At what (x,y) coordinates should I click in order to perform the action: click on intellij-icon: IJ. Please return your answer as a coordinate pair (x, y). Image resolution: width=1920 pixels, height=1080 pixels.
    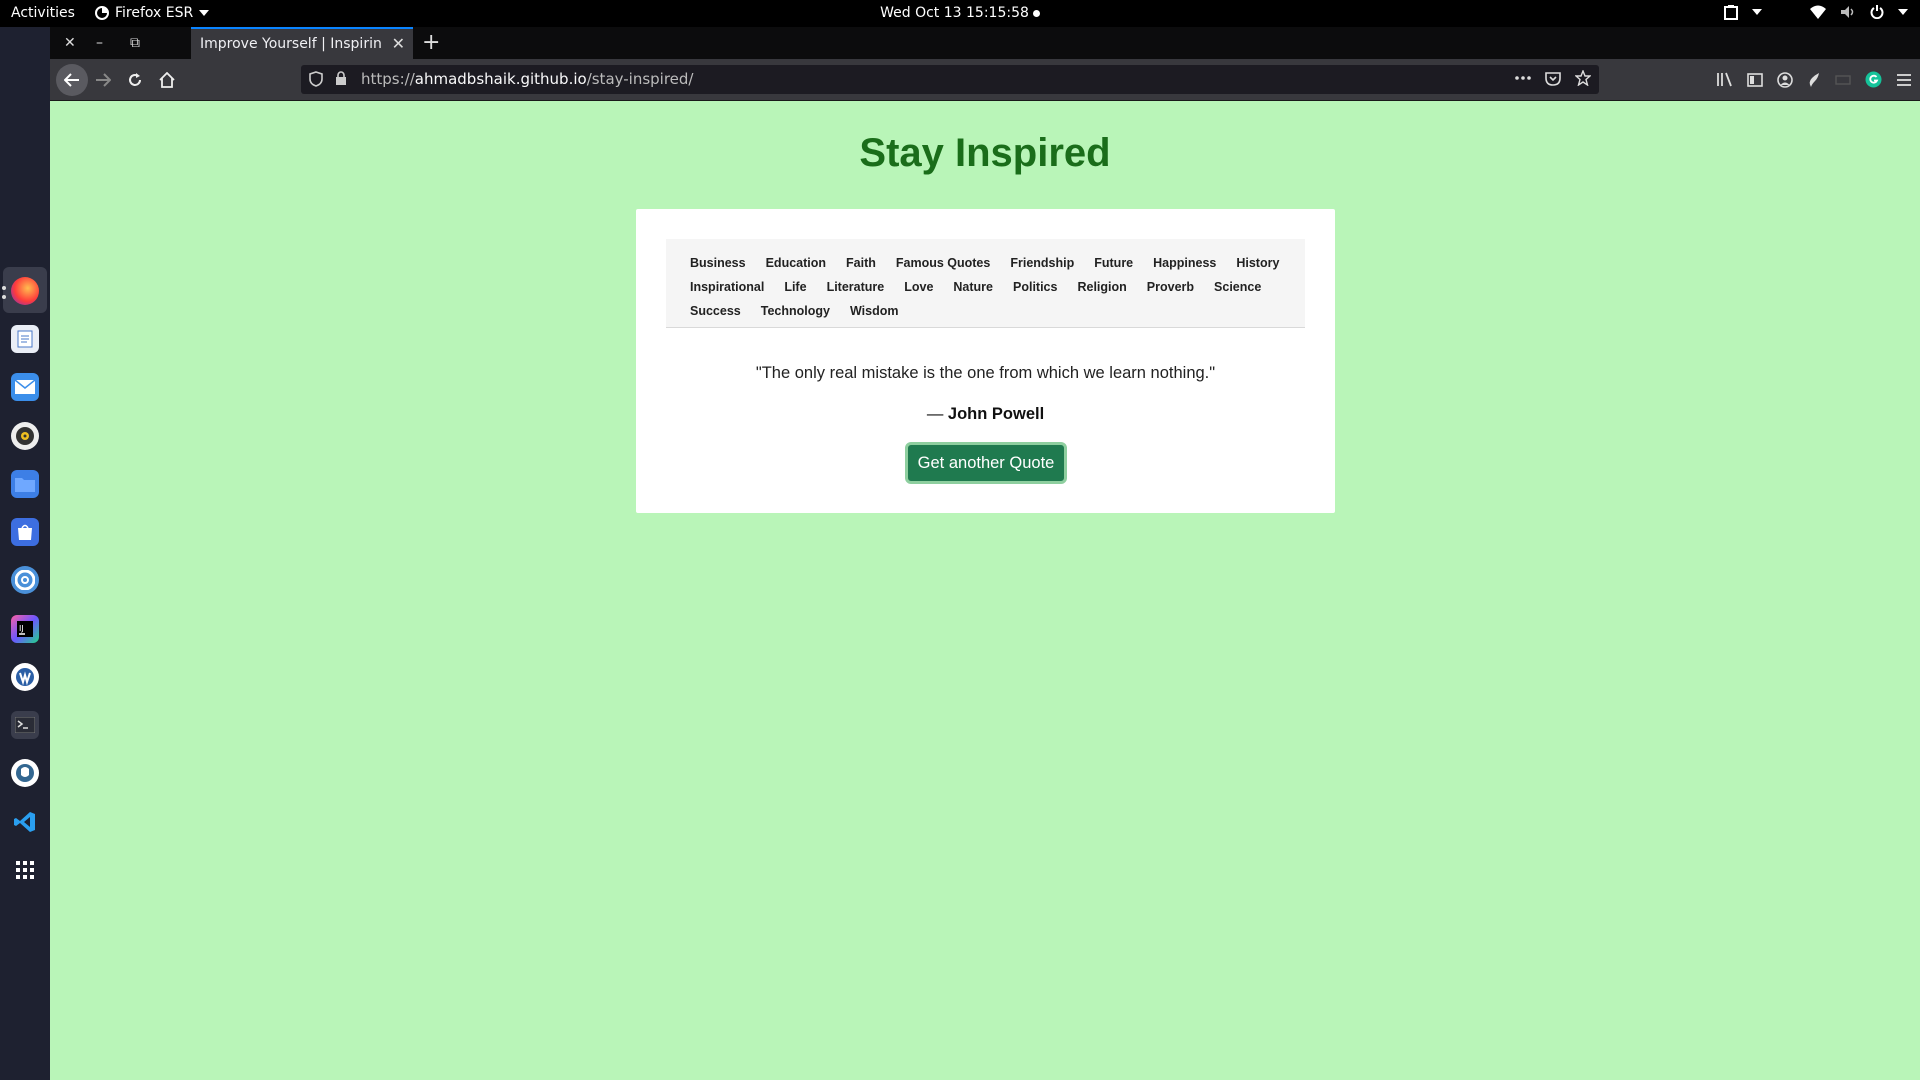
    Looking at the image, I should click on (25, 629).